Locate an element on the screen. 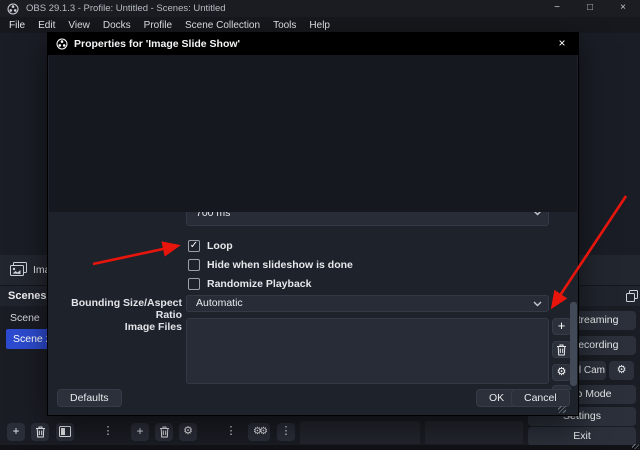 This screenshot has width=640, height=450. add-image-button: + is located at coordinates (561, 326).